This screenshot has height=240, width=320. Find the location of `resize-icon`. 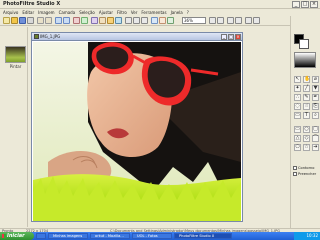

resize-icon is located at coordinates (84, 20).